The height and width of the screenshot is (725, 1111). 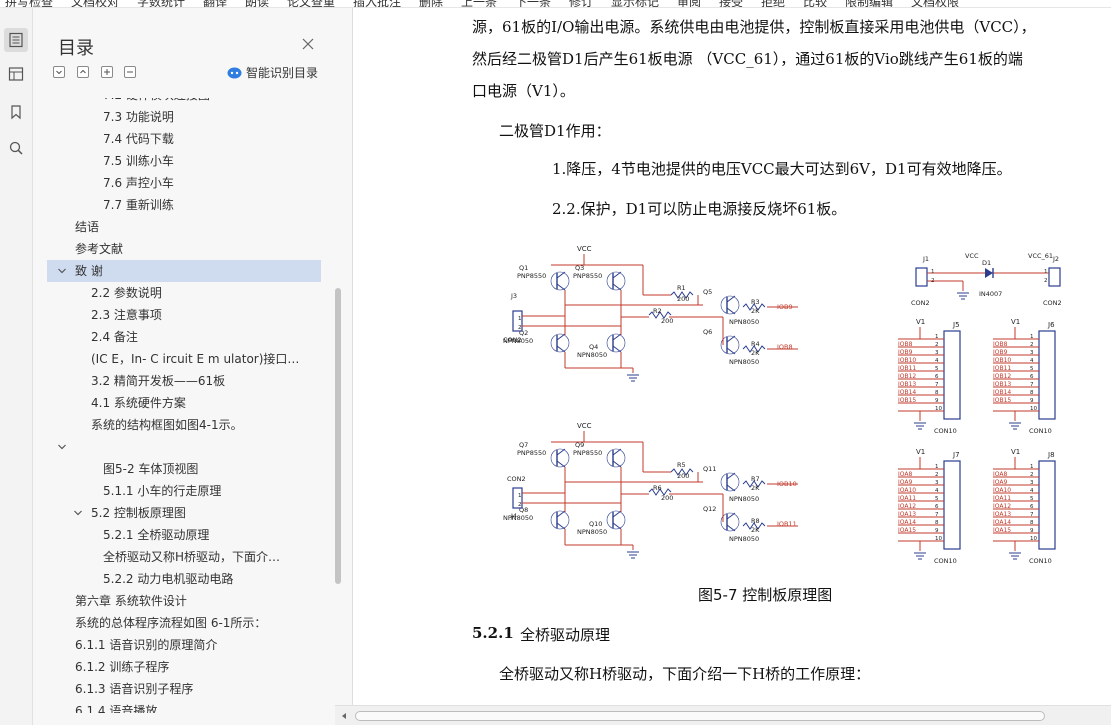 What do you see at coordinates (184, 469) in the screenshot?
I see `toc-item: 图5-2 车体顶视图` at bounding box center [184, 469].